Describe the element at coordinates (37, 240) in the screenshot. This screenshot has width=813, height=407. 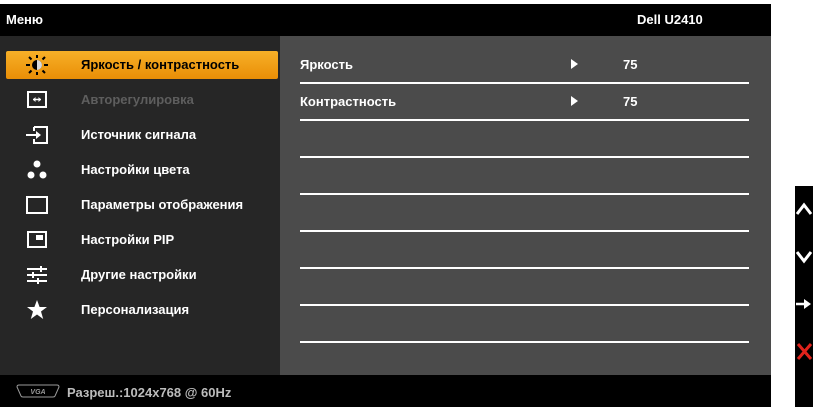
I see `pip-icon` at that location.